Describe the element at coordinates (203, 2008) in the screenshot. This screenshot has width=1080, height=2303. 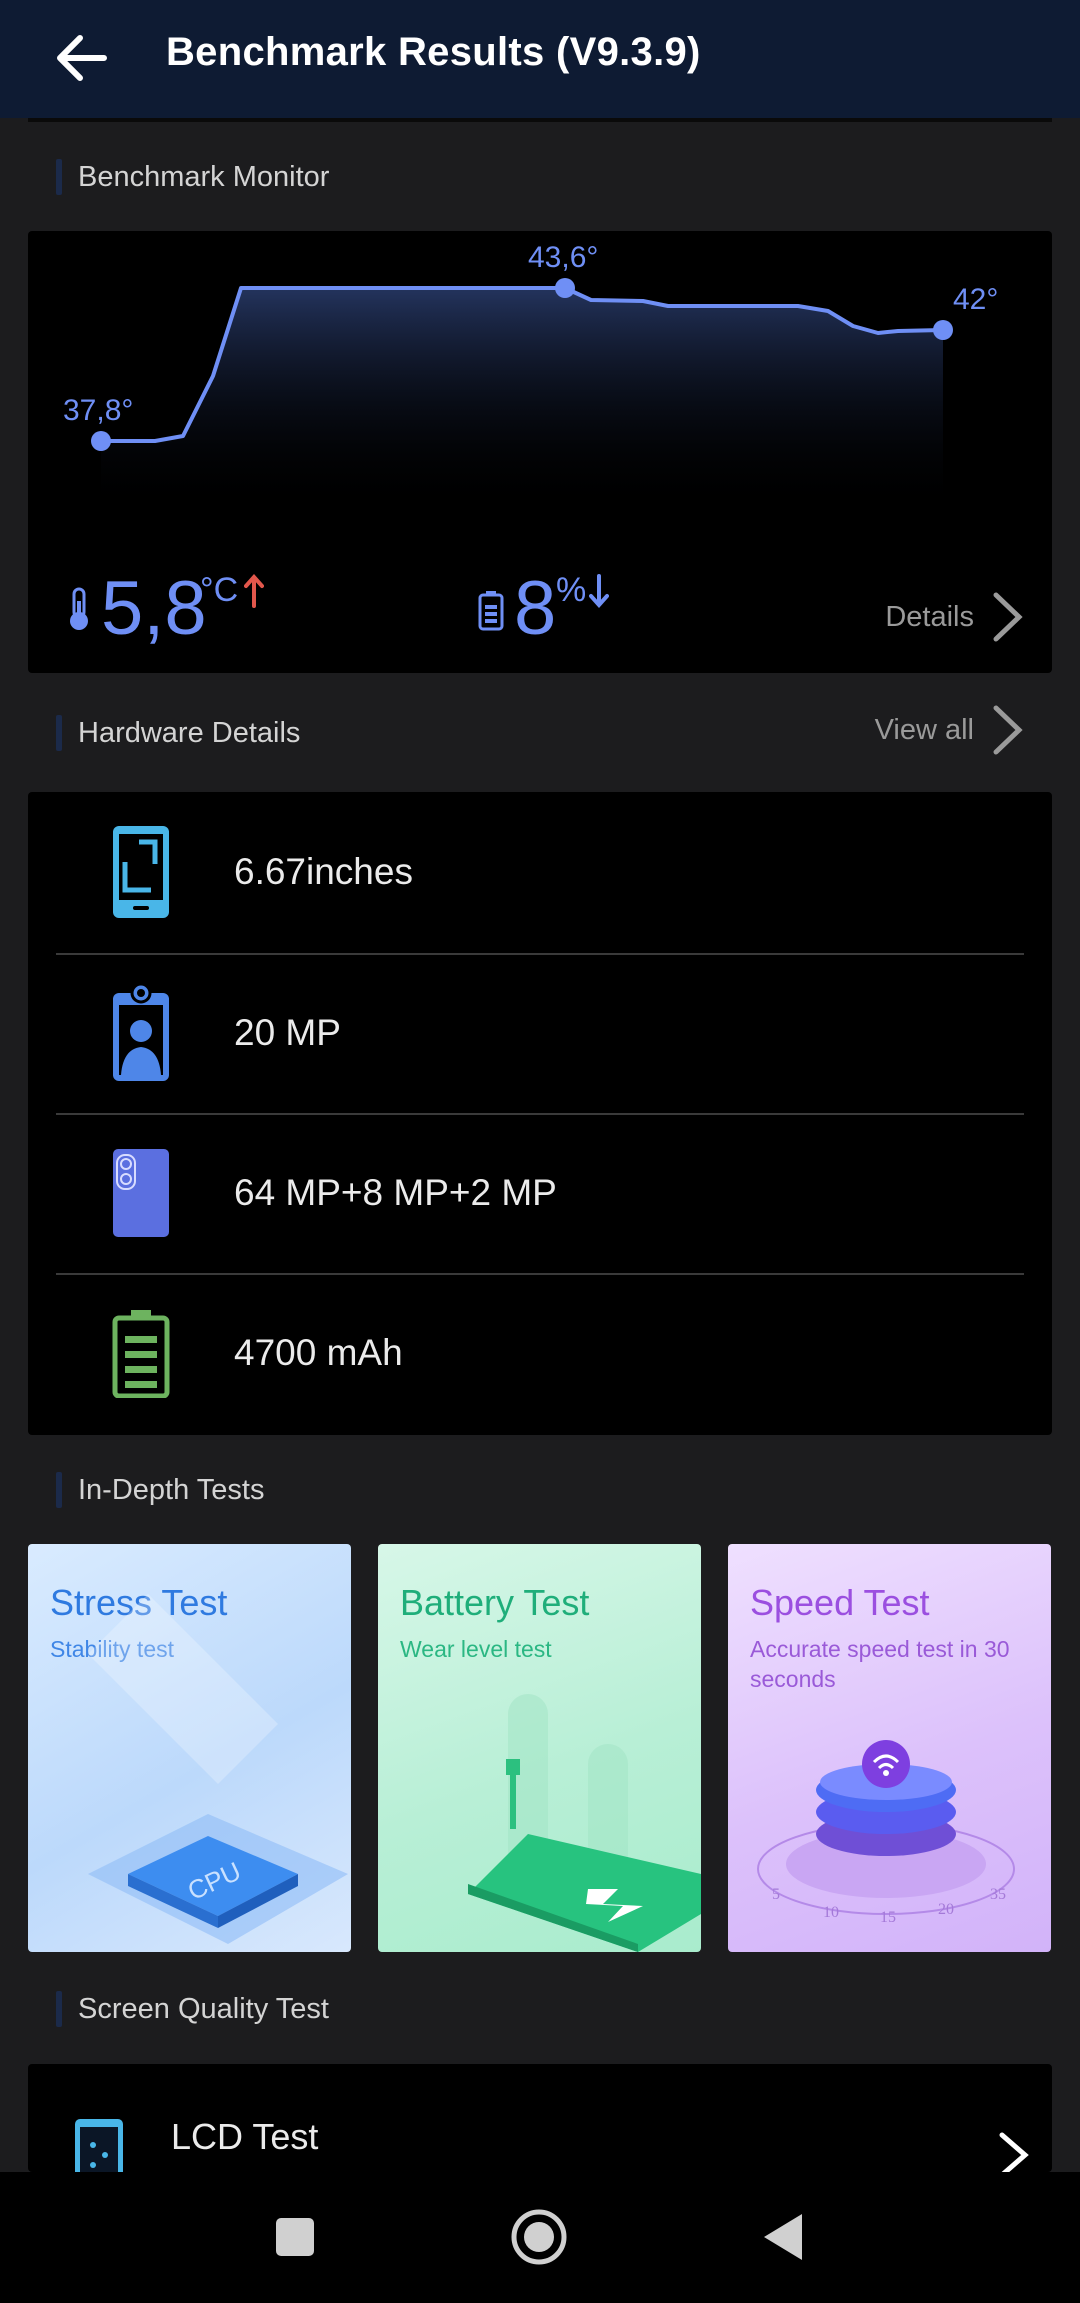
I see `section-label-text: Screen Quality Test` at that location.